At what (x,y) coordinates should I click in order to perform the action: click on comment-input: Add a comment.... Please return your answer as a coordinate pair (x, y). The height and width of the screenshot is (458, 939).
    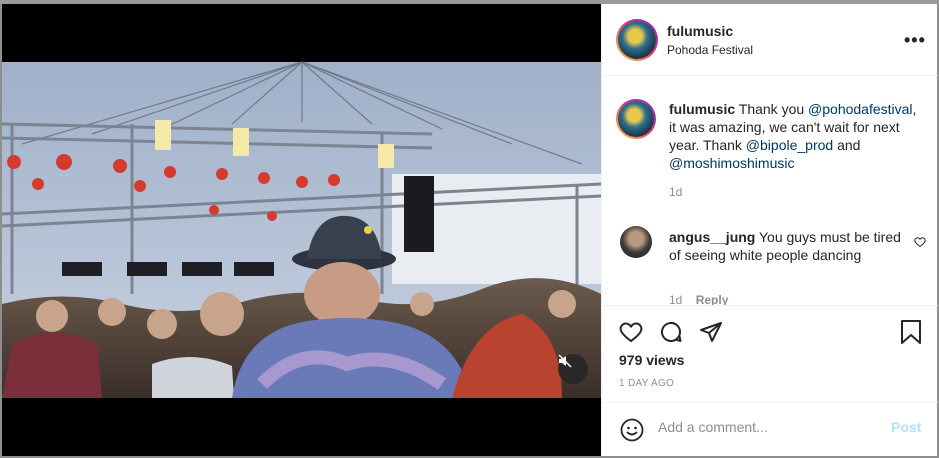
    Looking at the image, I should click on (713, 427).